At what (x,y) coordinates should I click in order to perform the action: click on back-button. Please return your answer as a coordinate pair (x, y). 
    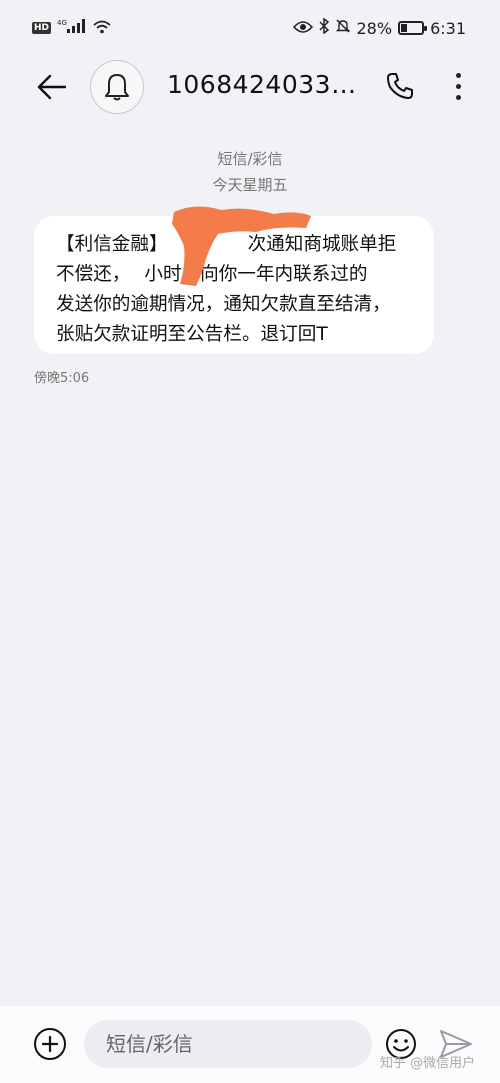
    Looking at the image, I should click on (51, 87).